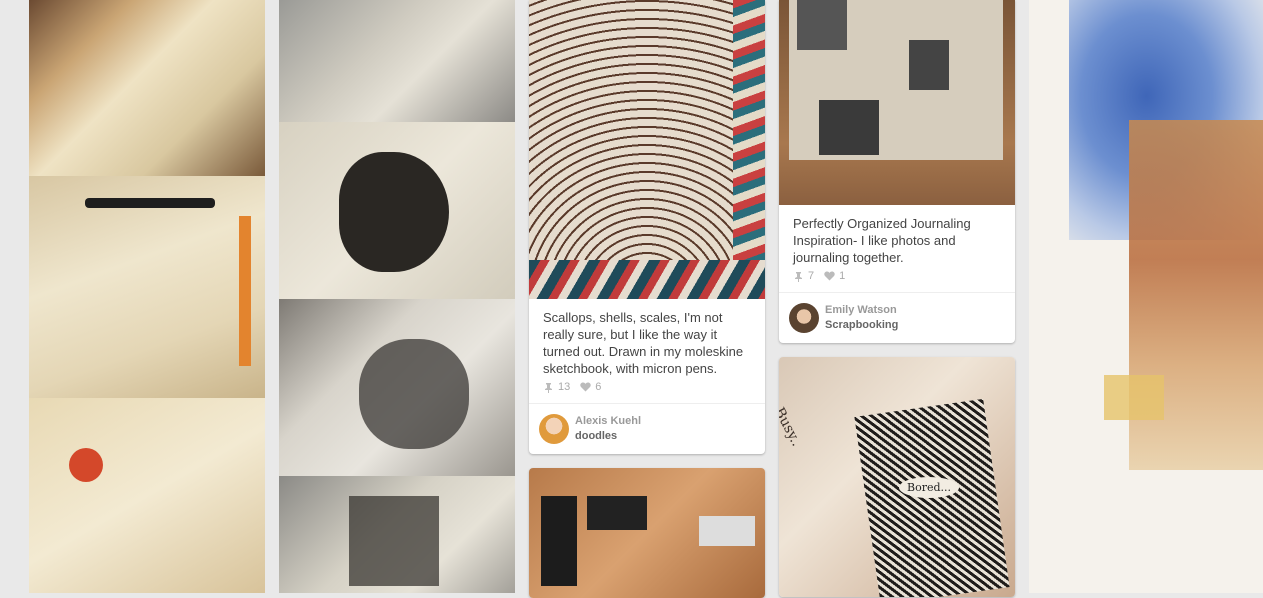 This screenshot has width=1263, height=598. What do you see at coordinates (647, 279) in the screenshot?
I see `patterned-fabric-image` at bounding box center [647, 279].